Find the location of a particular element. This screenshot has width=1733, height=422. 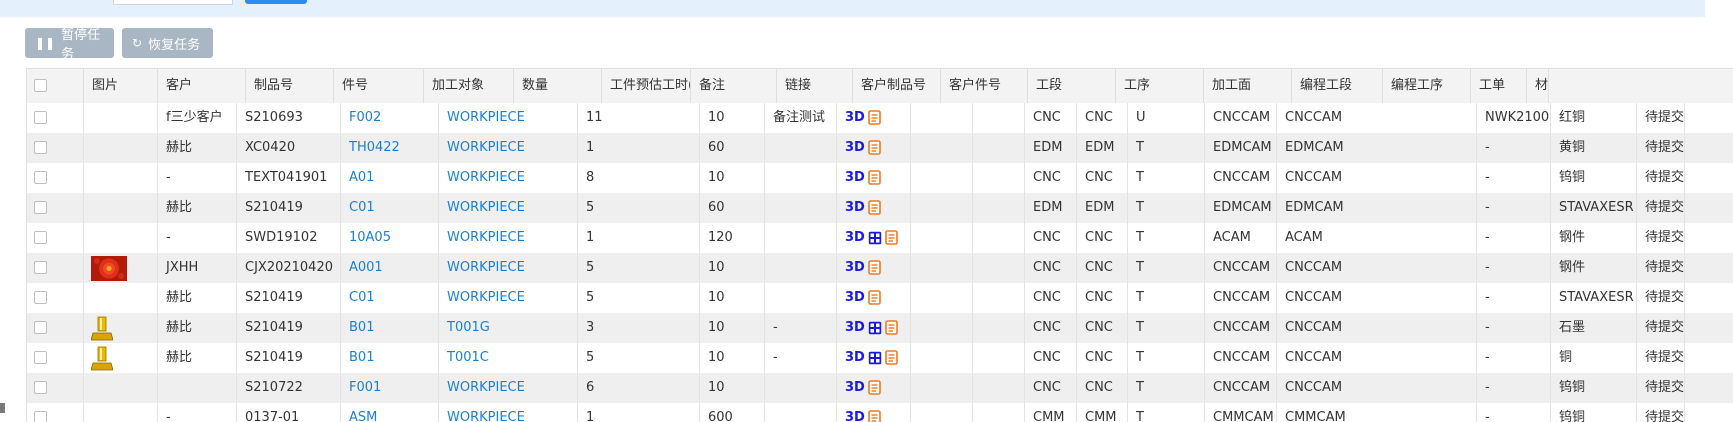

column-header: 制品号 is located at coordinates (290, 86).